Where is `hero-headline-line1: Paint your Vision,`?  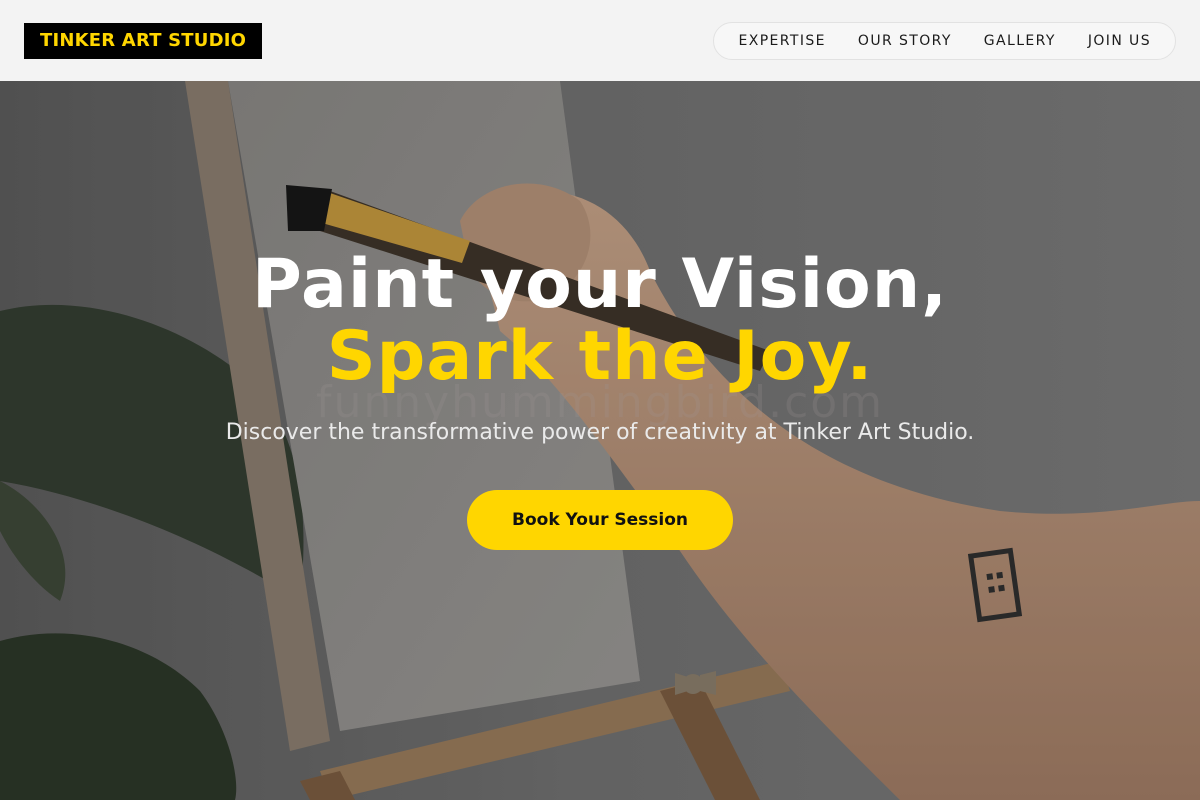 hero-headline-line1: Paint your Vision, is located at coordinates (600, 284).